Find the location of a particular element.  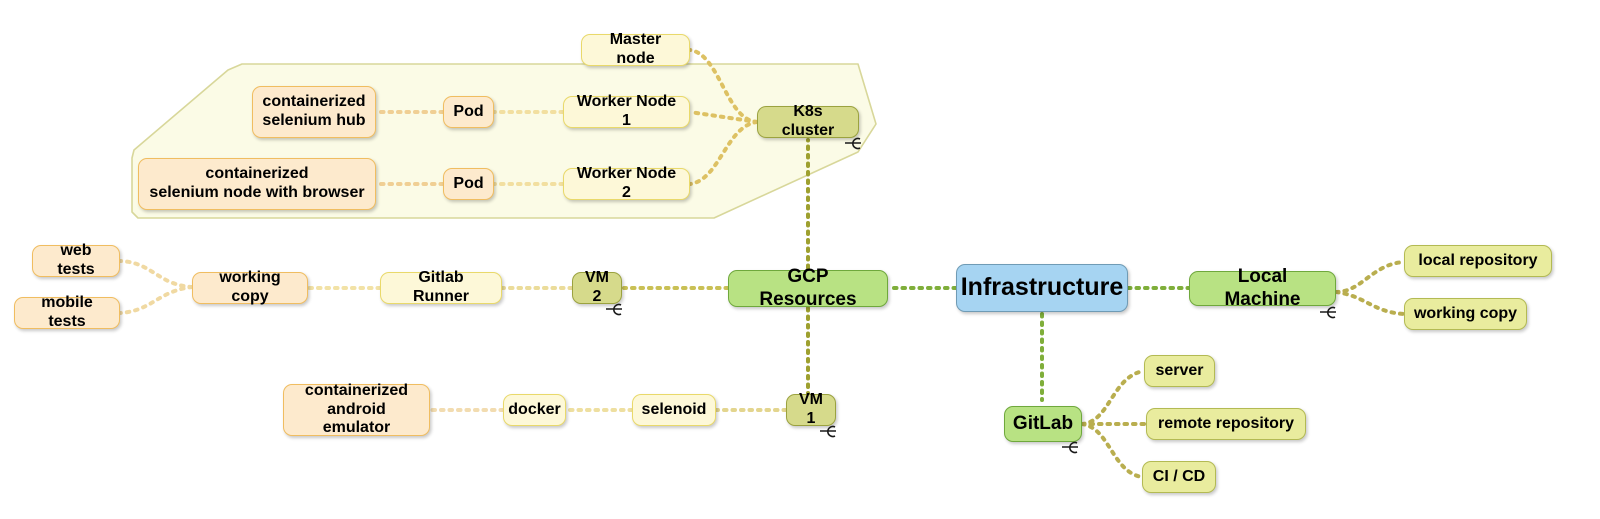

node-remote-repository: remote repository is located at coordinates (1226, 424).